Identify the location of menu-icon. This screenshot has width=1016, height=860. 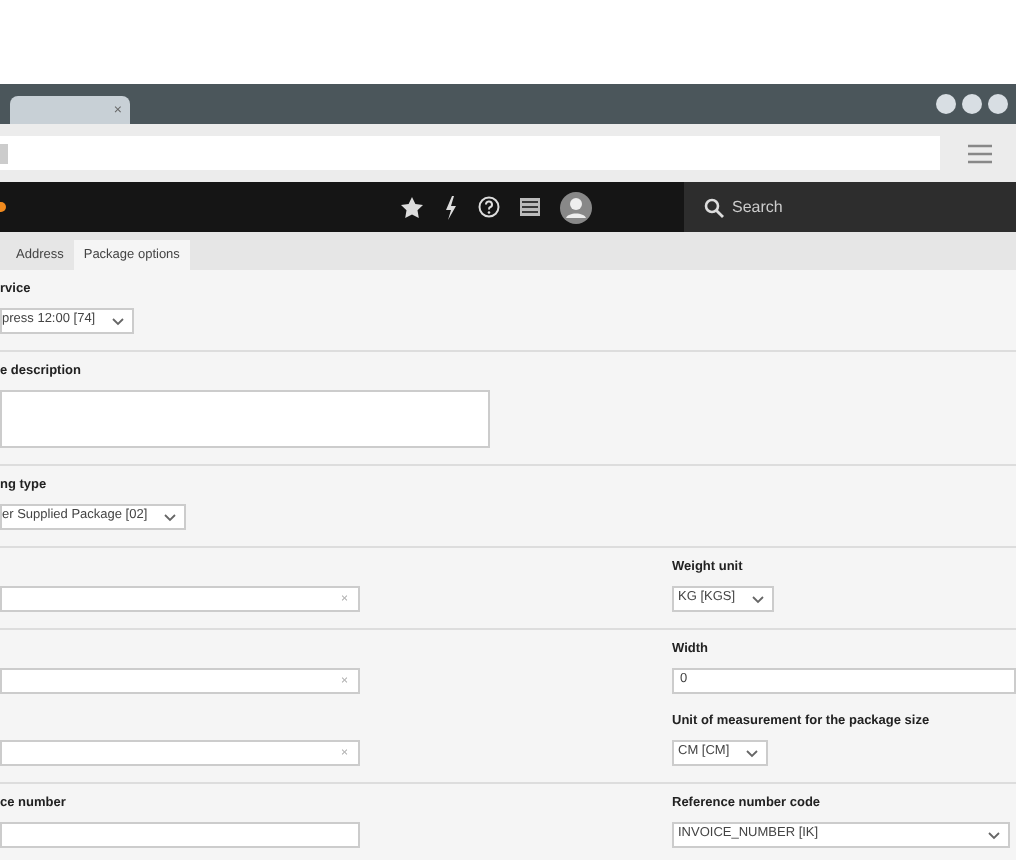
(980, 153).